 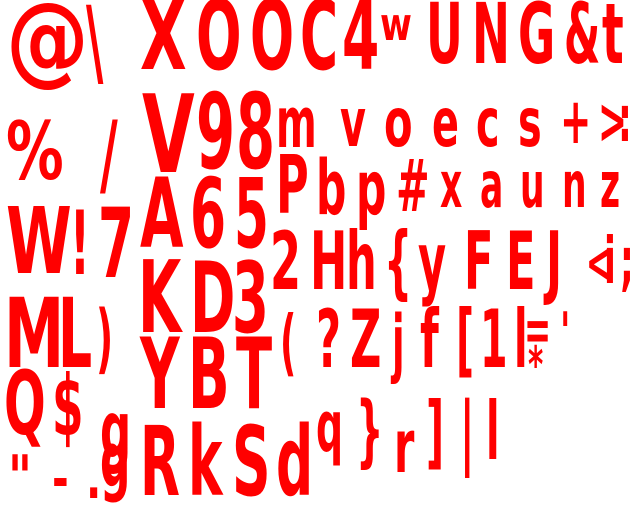 What do you see at coordinates (95, 49) in the screenshot?
I see `glyph-1: \` at bounding box center [95, 49].